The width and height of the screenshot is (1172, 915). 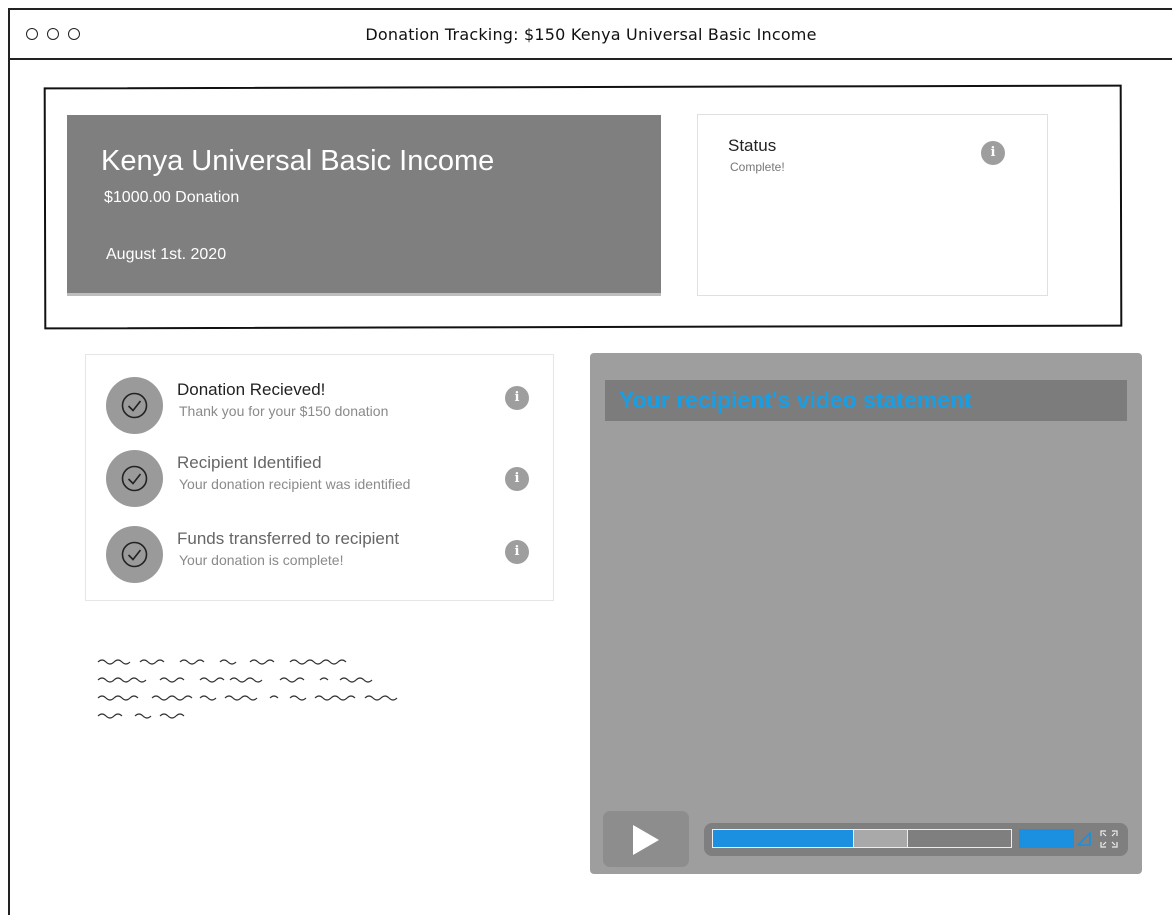 What do you see at coordinates (261, 560) in the screenshot?
I see `step-subtitle: Your donation is complete!` at bounding box center [261, 560].